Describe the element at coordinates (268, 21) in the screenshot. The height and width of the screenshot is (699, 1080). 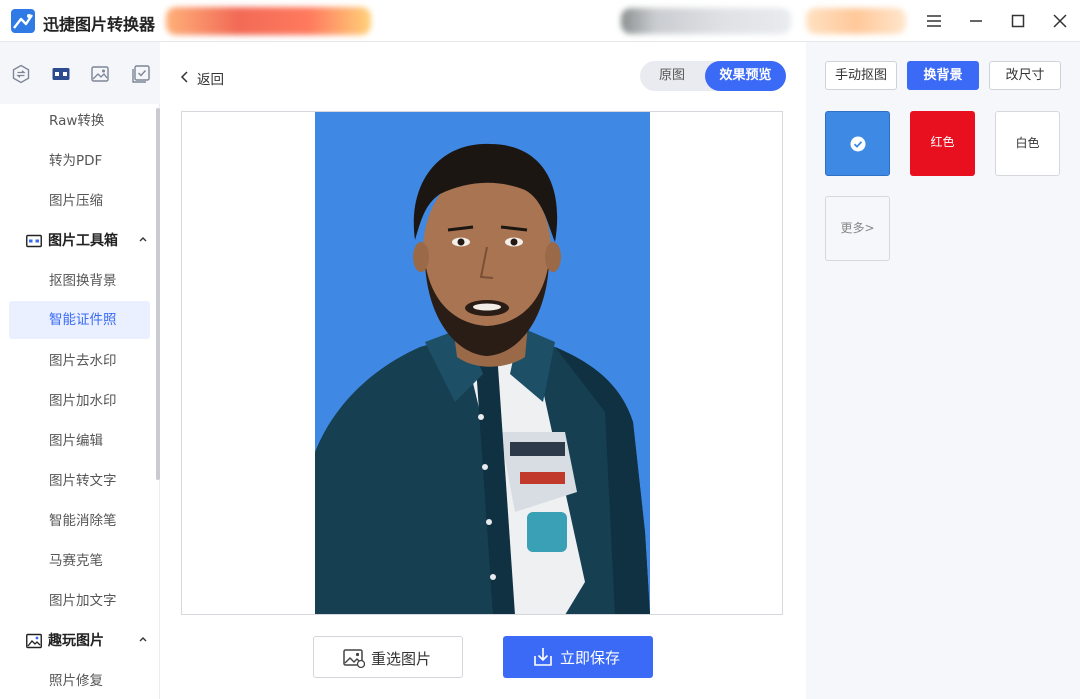
I see `promo-banner` at that location.